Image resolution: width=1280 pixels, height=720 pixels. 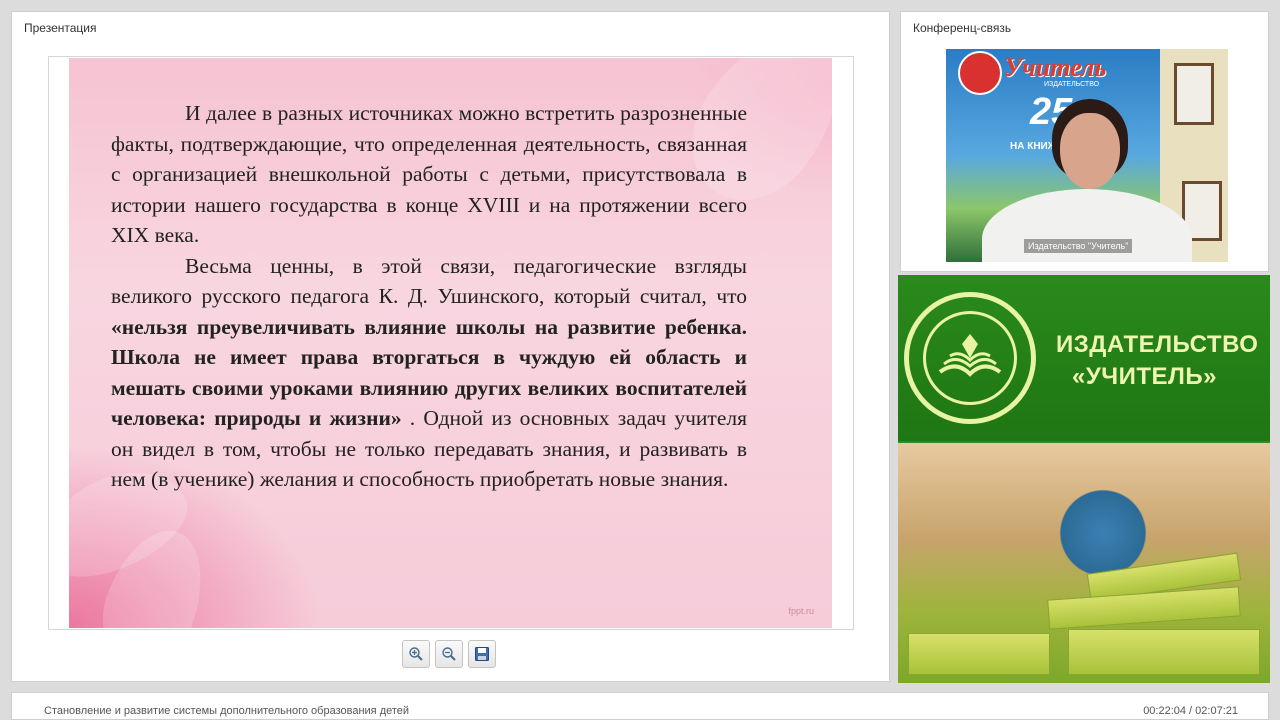 I want to click on publisher-banner-header: ИЗДАТЕЛЬСТВО «УЧИТЕЛЬ», so click(x=1084, y=358).